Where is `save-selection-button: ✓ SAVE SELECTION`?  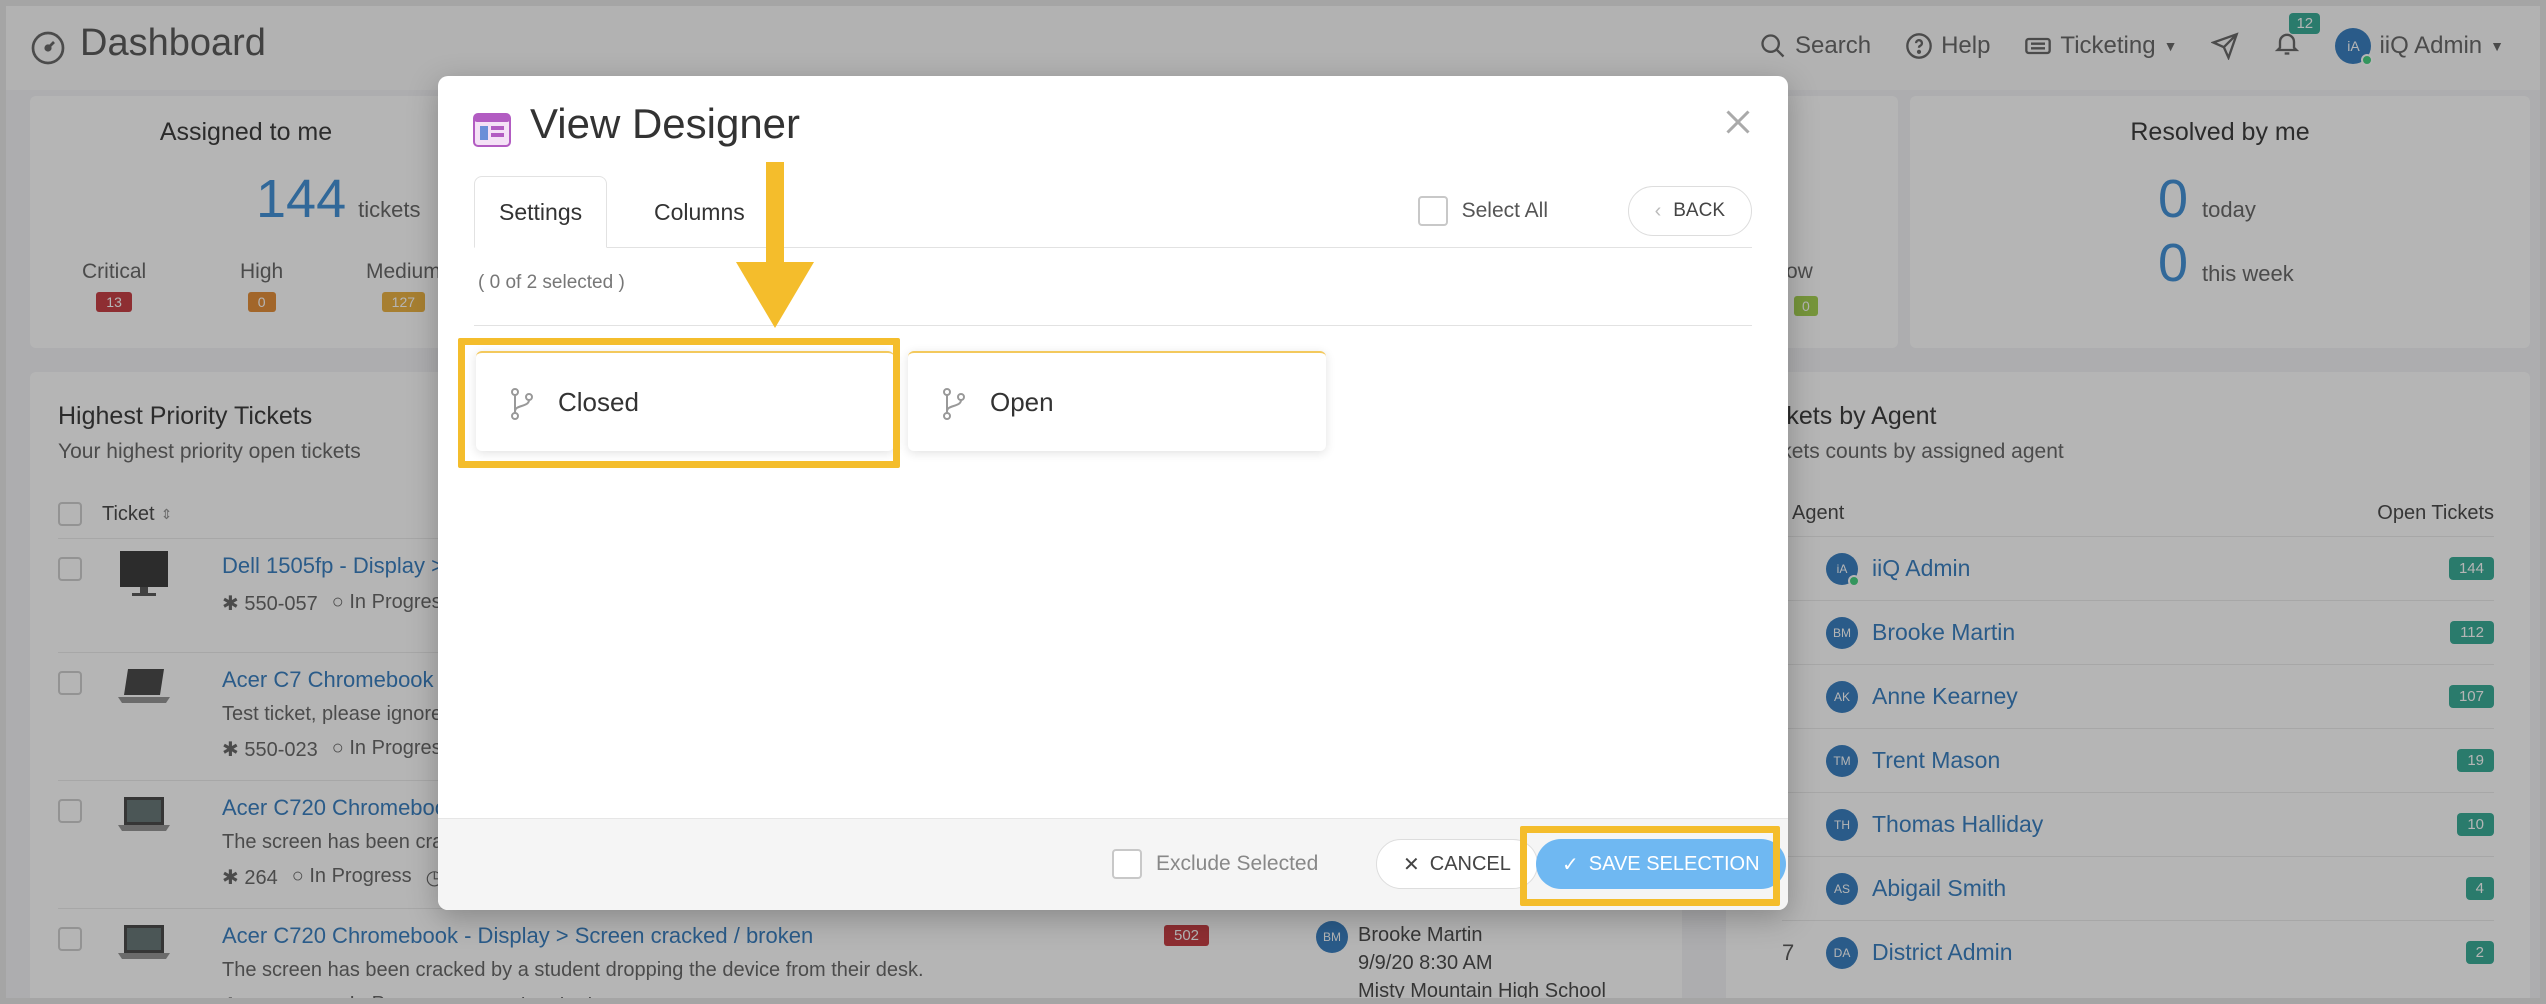
save-selection-button: ✓ SAVE SELECTION is located at coordinates (1661, 864).